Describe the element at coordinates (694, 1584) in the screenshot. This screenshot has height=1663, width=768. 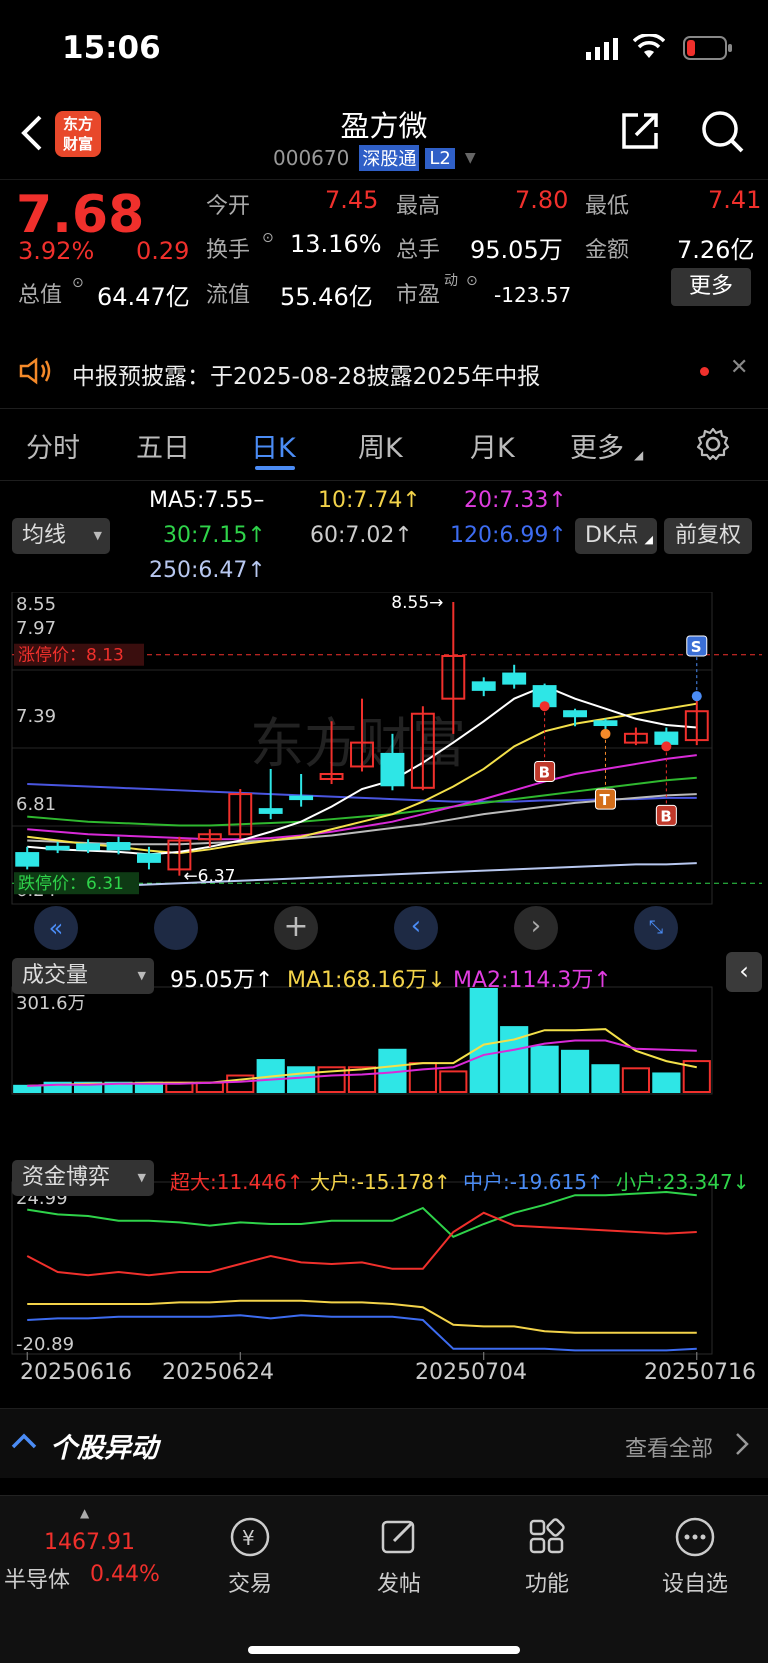
I see `nav-watchlist-label: 设自选` at that location.